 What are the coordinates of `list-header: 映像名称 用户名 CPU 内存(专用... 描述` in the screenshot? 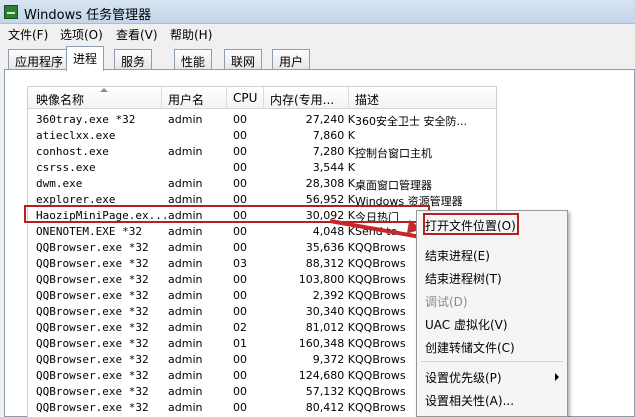 It's located at (262, 98).